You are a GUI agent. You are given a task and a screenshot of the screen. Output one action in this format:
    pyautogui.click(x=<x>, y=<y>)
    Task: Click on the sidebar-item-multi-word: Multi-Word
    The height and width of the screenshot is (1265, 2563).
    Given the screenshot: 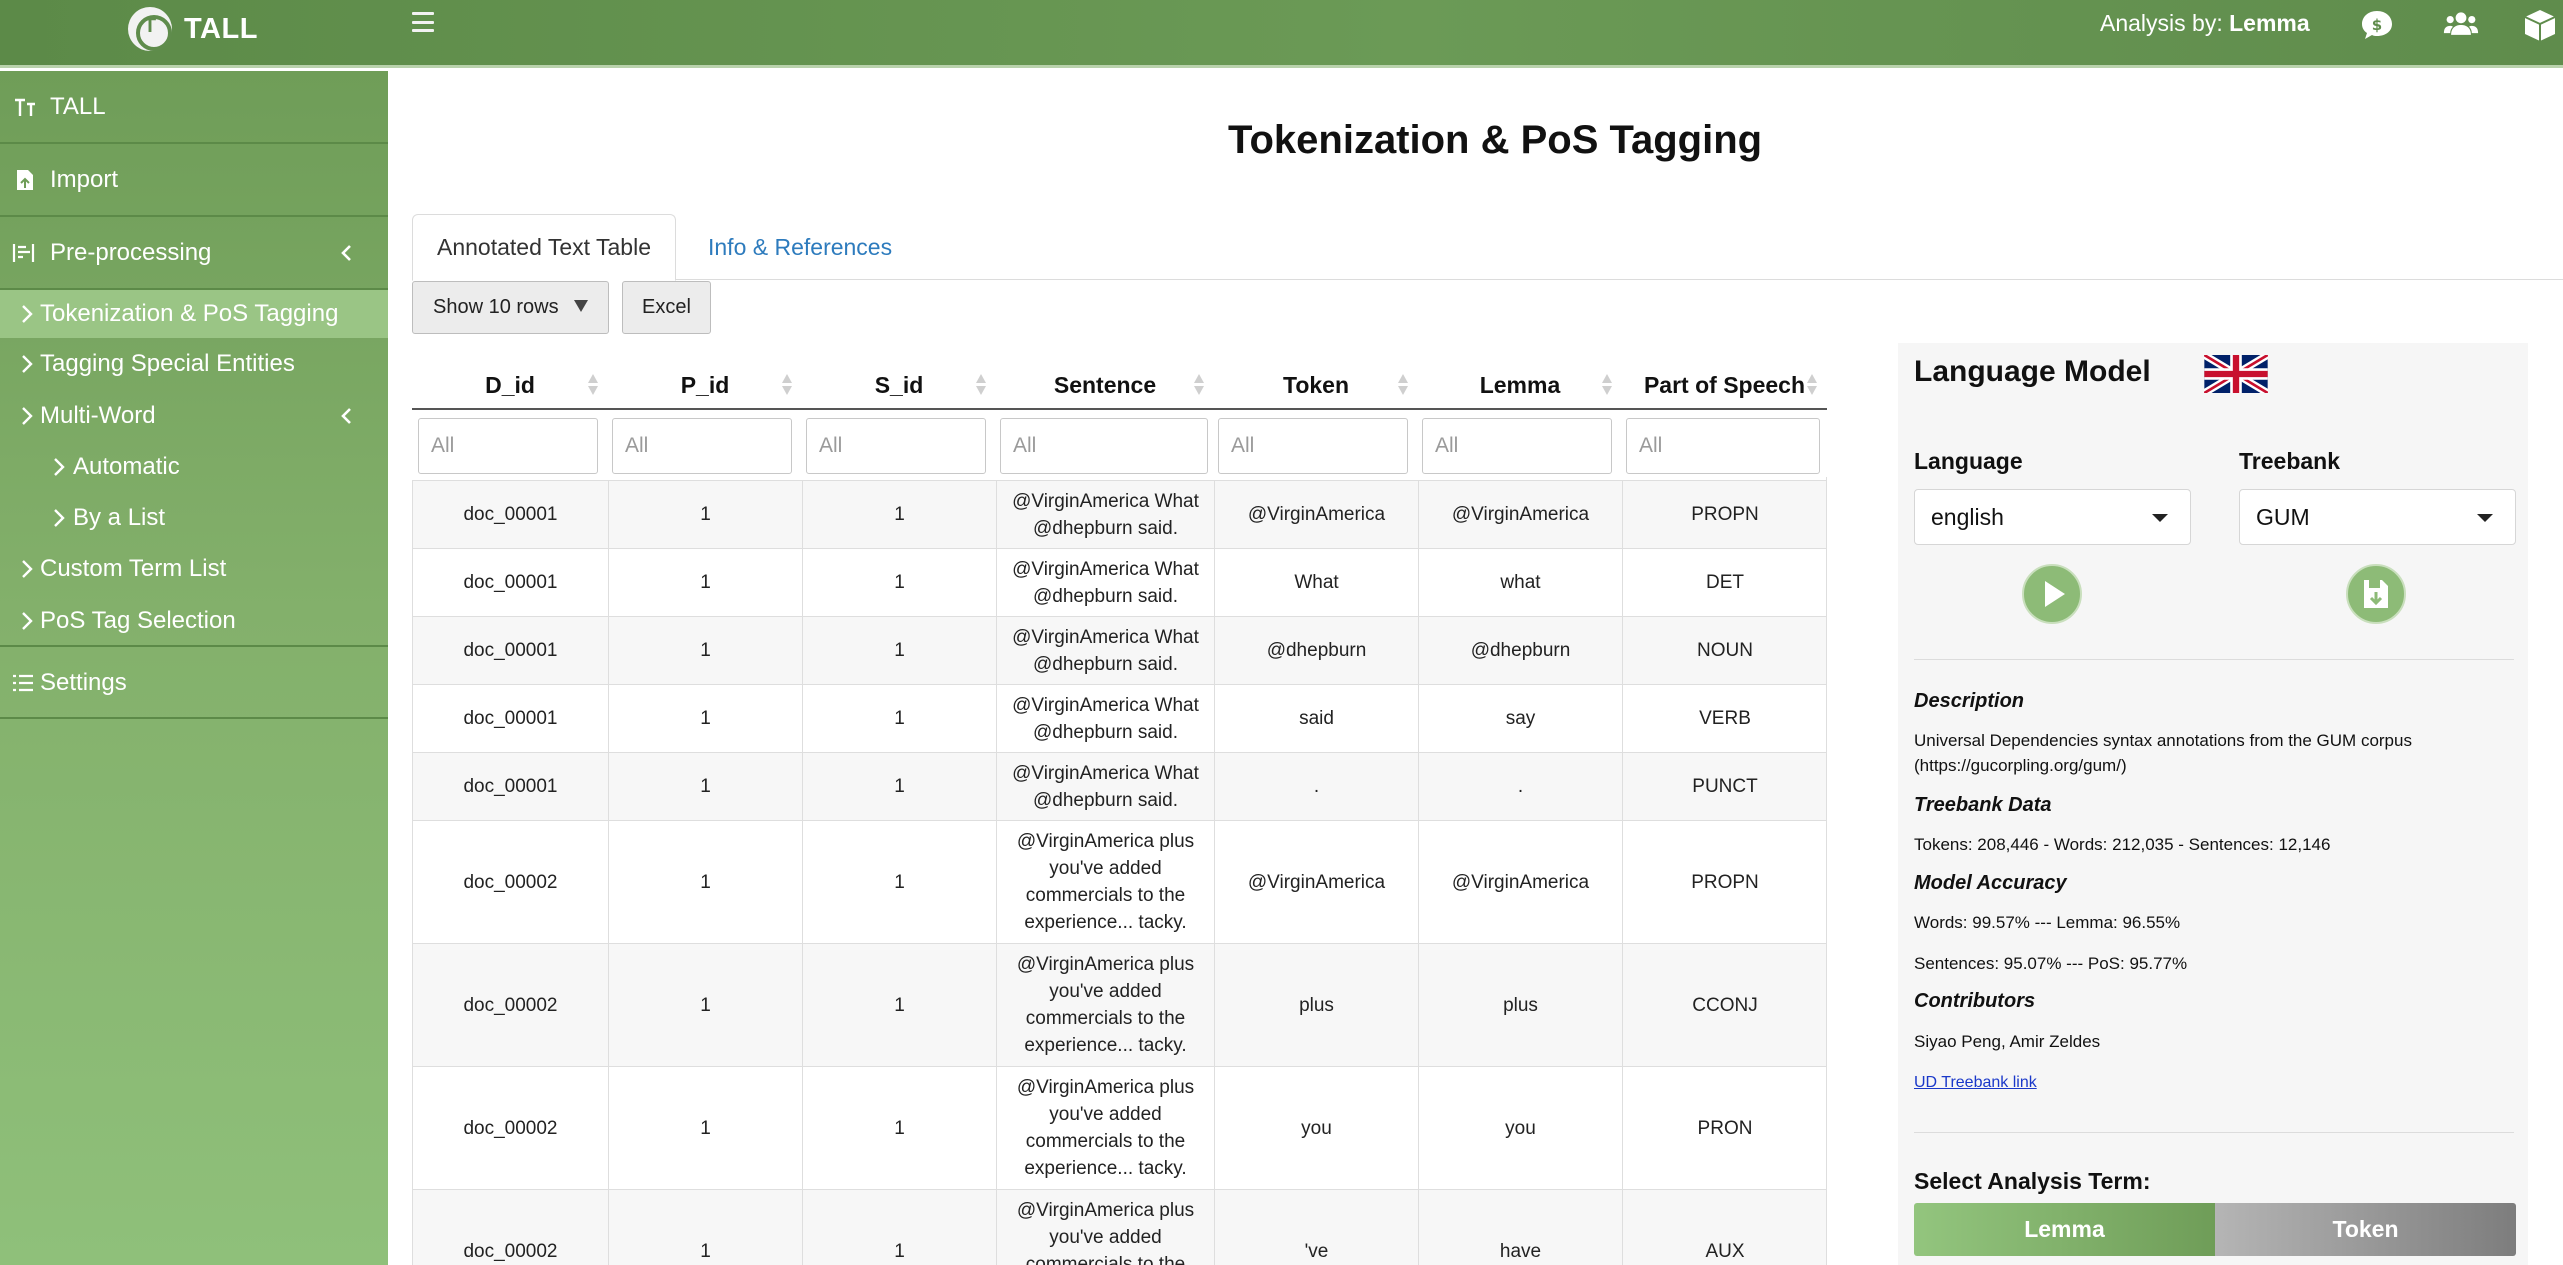 What is the action you would take?
    pyautogui.click(x=194, y=416)
    